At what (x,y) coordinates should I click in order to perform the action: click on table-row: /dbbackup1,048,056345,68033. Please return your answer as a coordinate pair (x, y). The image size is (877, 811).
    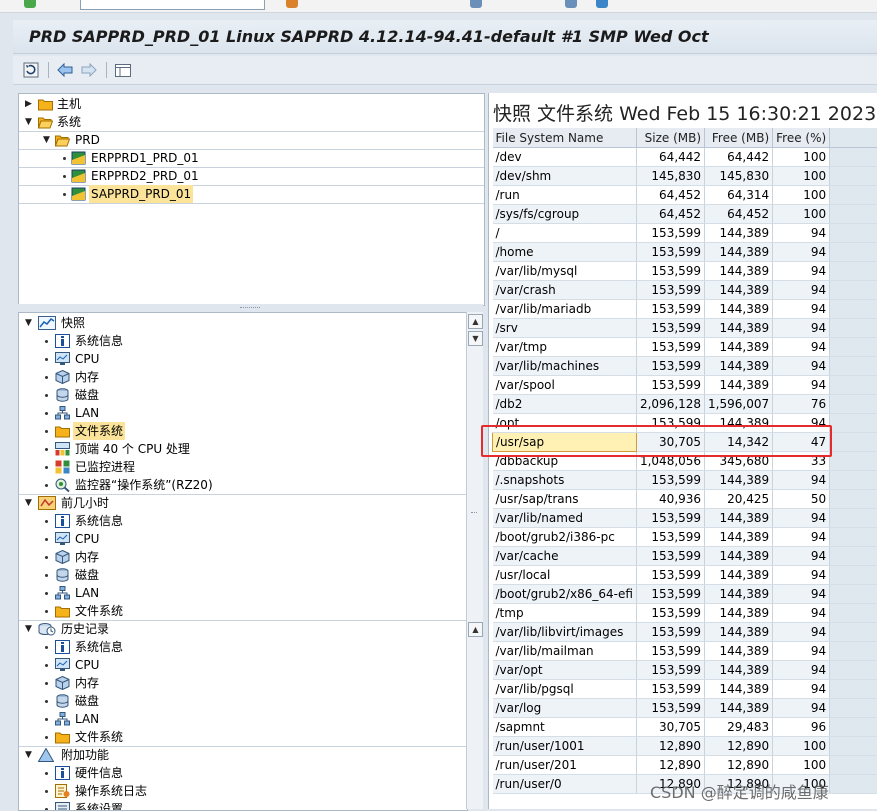
    Looking at the image, I should click on (685, 461).